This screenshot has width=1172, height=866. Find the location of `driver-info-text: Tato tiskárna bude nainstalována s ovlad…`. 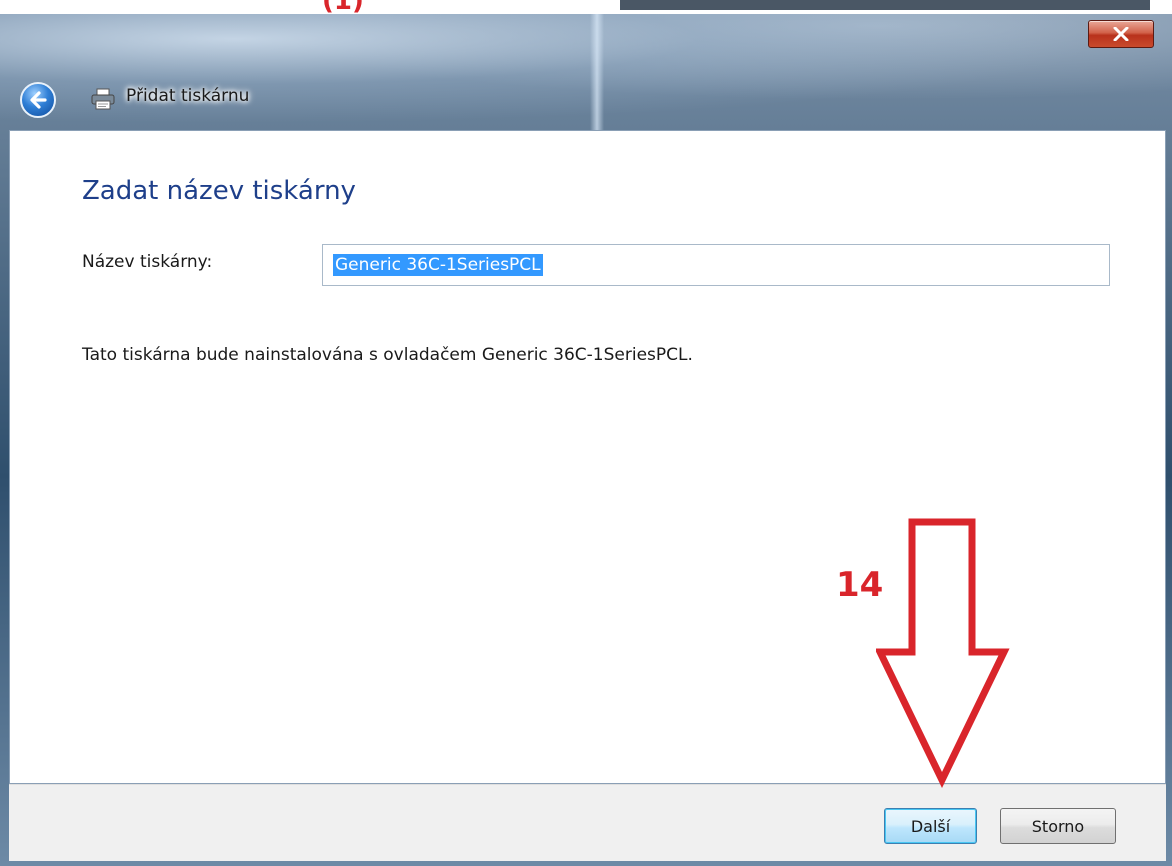

driver-info-text: Tato tiskárna bude nainstalována s ovlad… is located at coordinates (387, 355).